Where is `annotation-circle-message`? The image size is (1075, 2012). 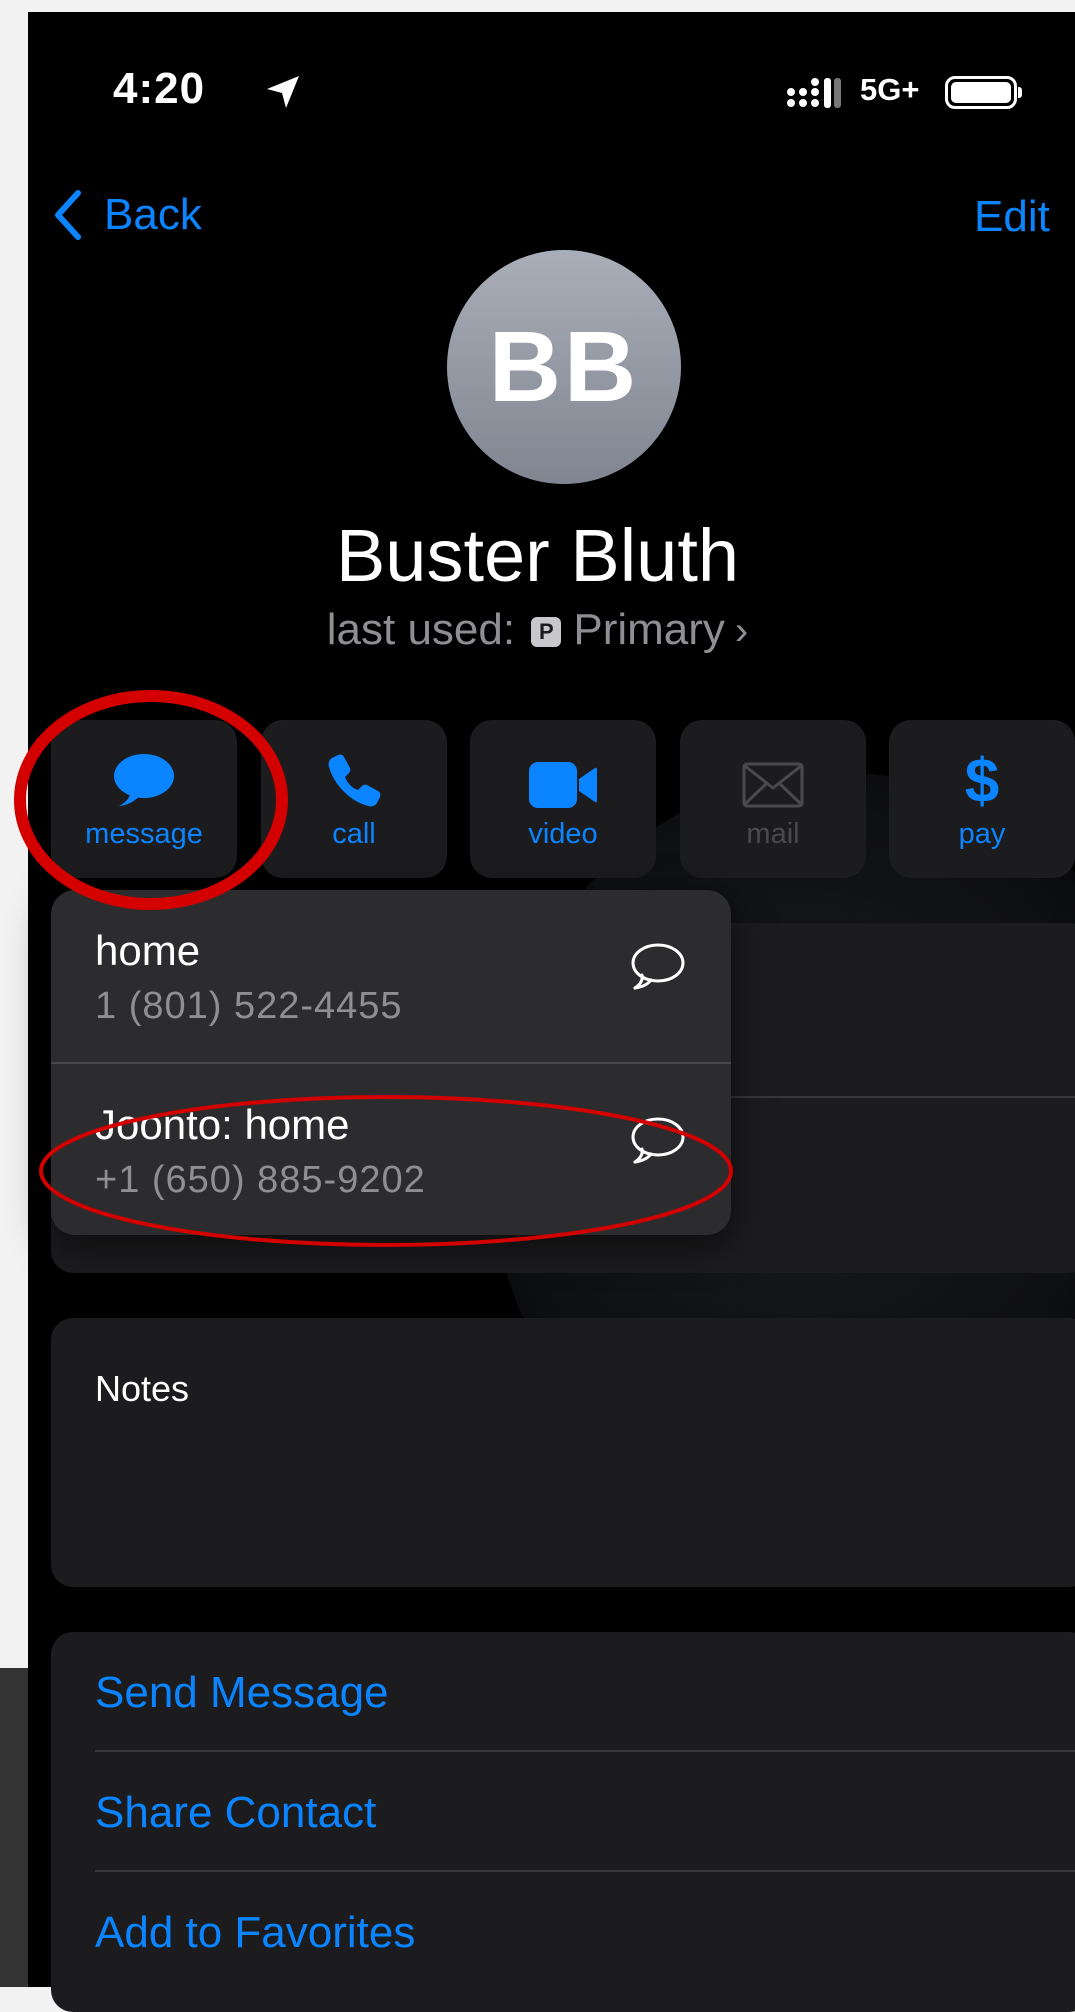
annotation-circle-message is located at coordinates (151, 800).